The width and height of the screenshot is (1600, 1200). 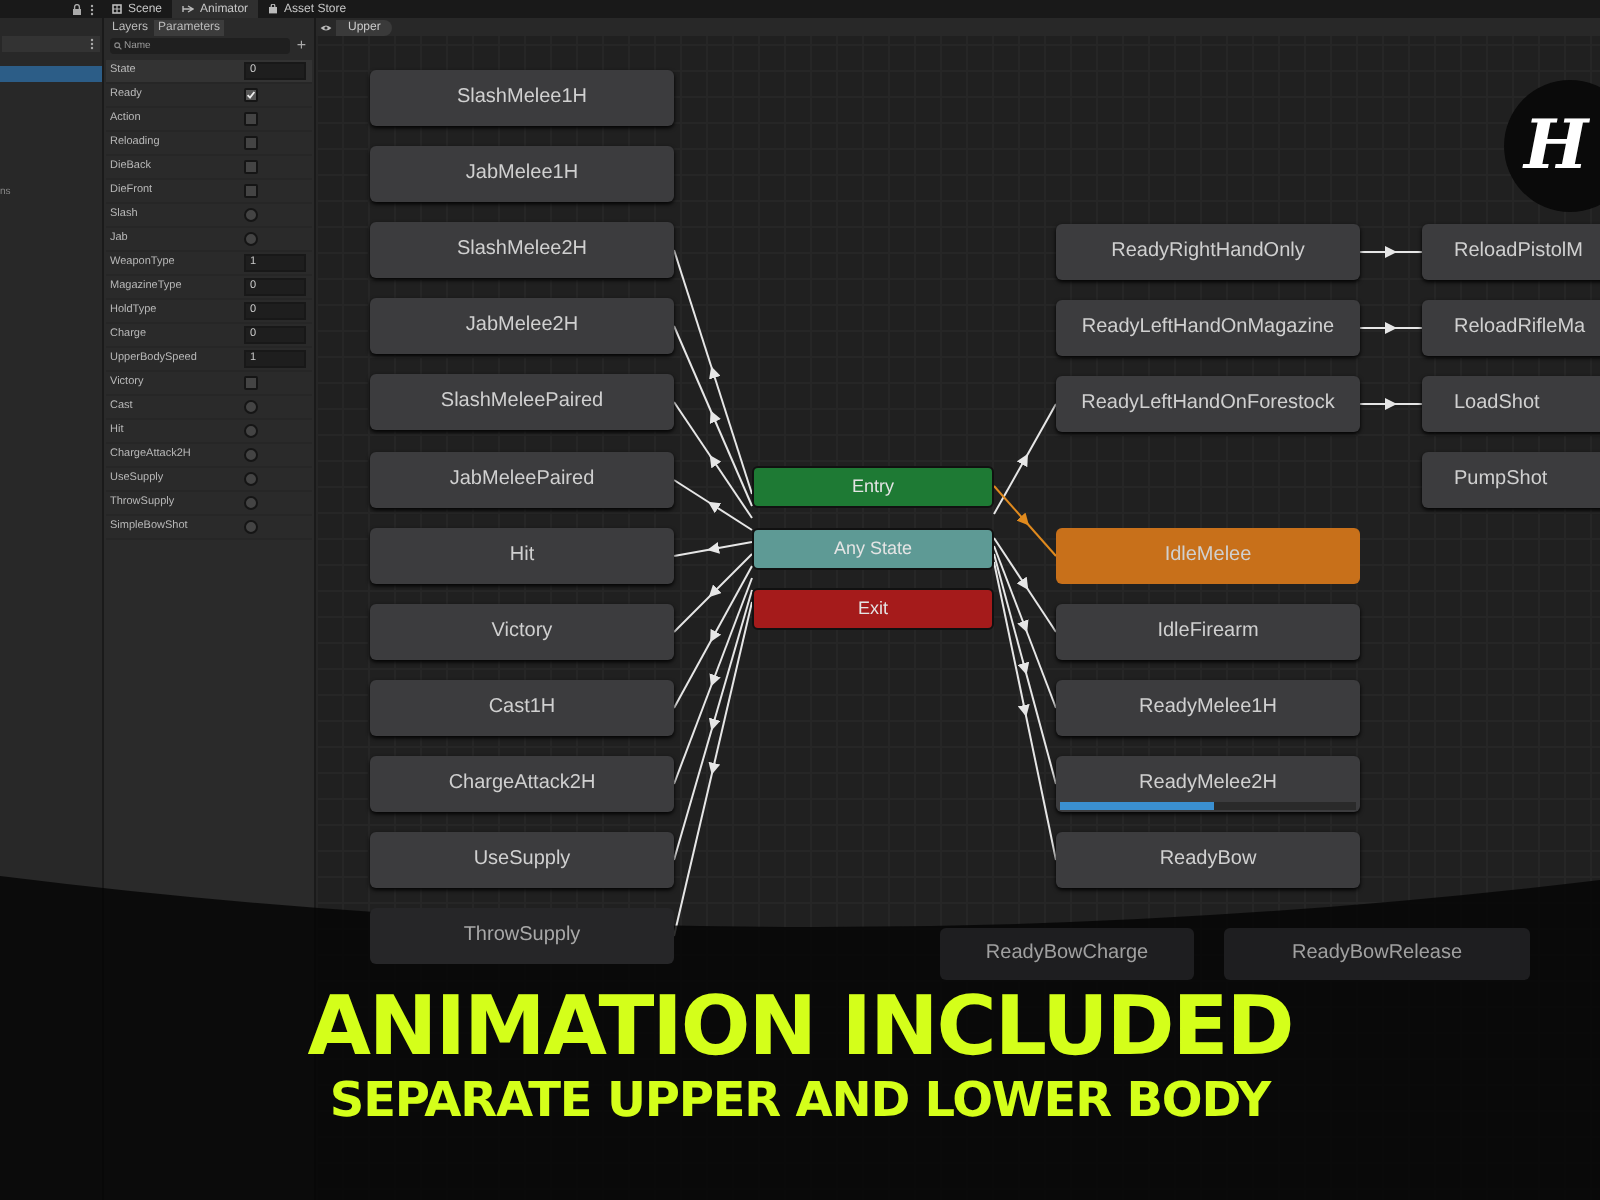 What do you see at coordinates (522, 402) in the screenshot?
I see `state-node: SlashMeleePaired` at bounding box center [522, 402].